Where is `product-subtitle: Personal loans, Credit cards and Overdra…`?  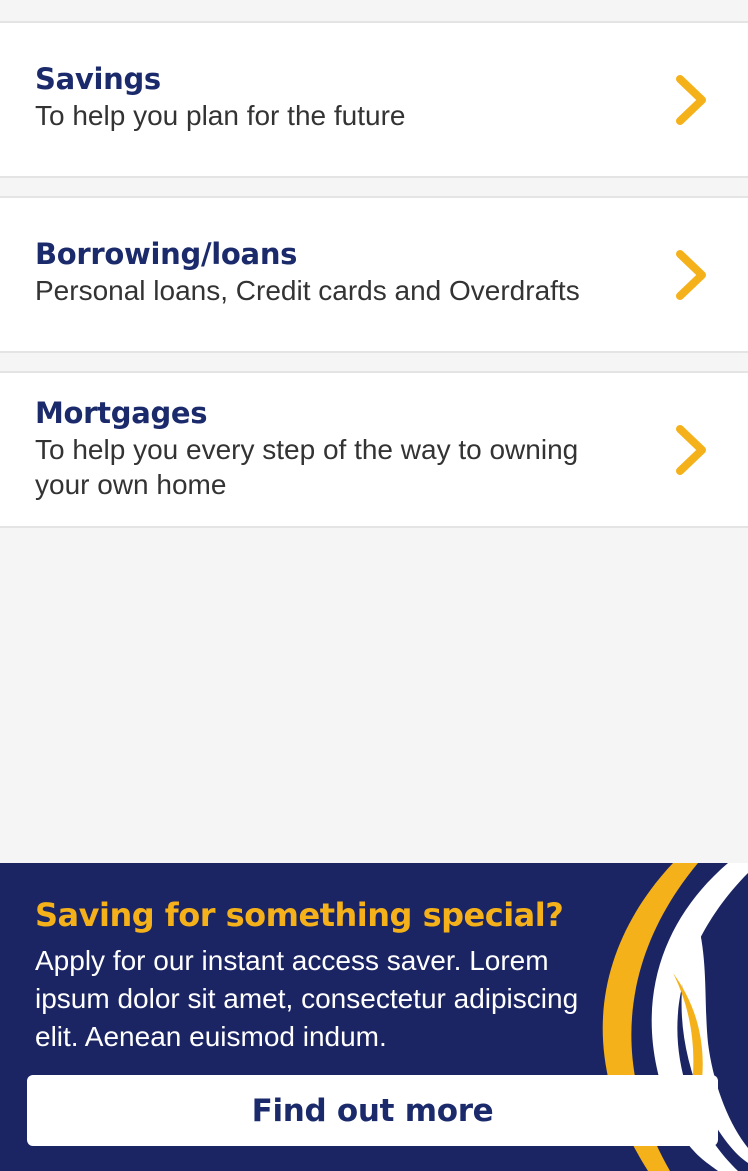 product-subtitle: Personal loans, Credit cards and Overdra… is located at coordinates (307, 290).